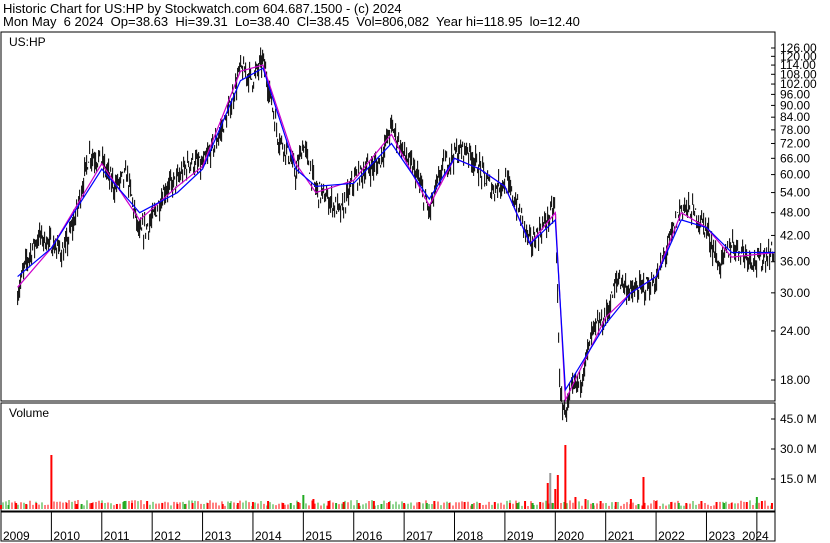  I want to click on year-tick-label: 2022, so click(671, 536).